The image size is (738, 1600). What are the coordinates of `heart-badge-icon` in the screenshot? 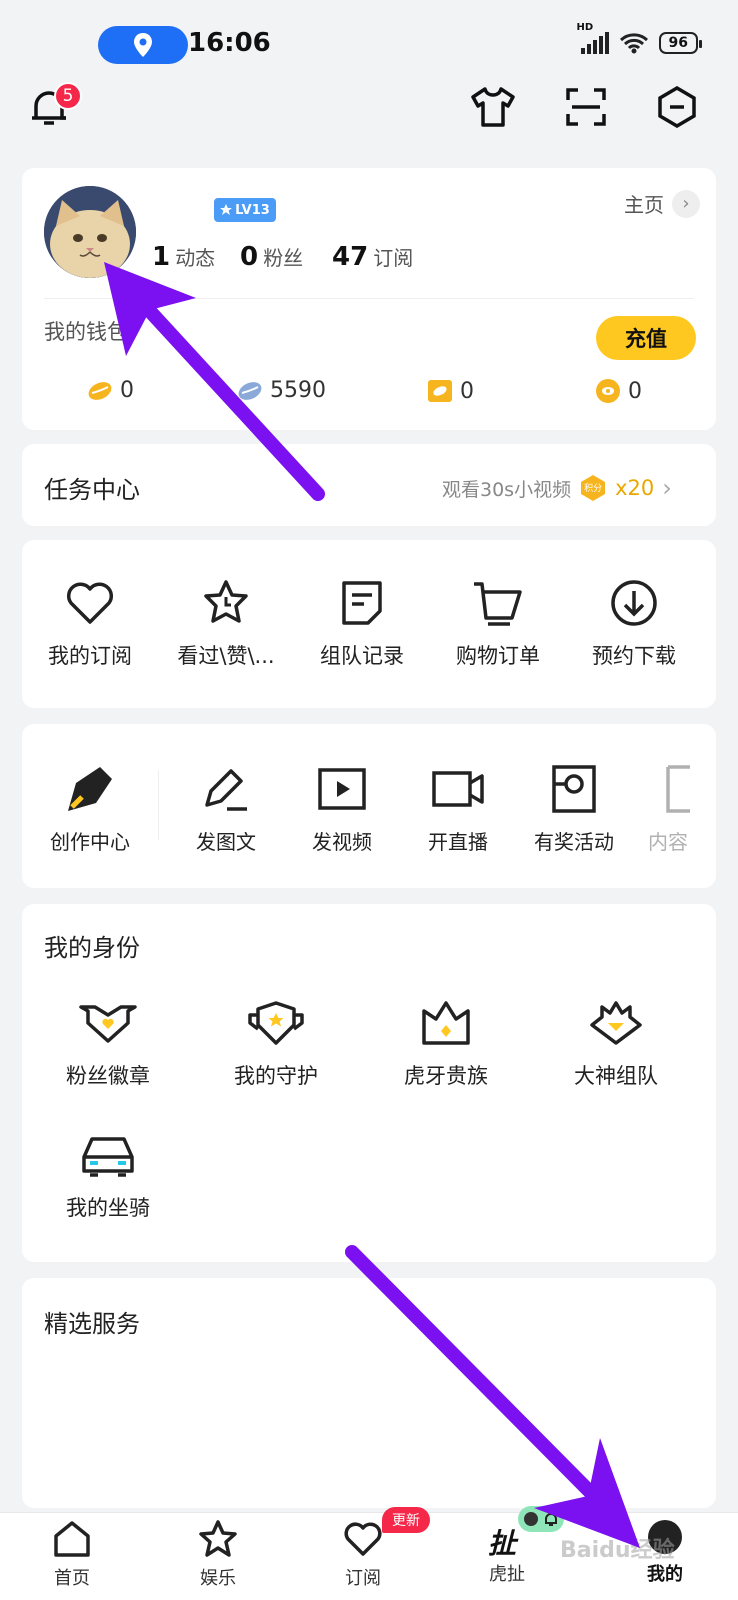 It's located at (108, 1024).